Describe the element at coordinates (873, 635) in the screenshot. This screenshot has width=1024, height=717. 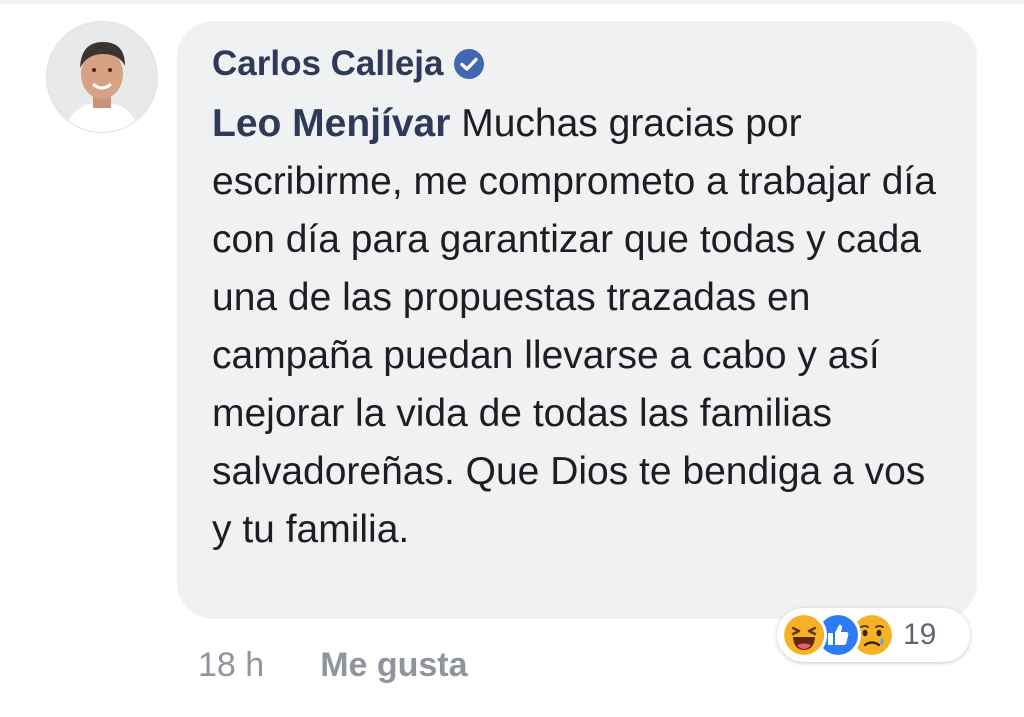
I see `reactions-summary: 19` at that location.